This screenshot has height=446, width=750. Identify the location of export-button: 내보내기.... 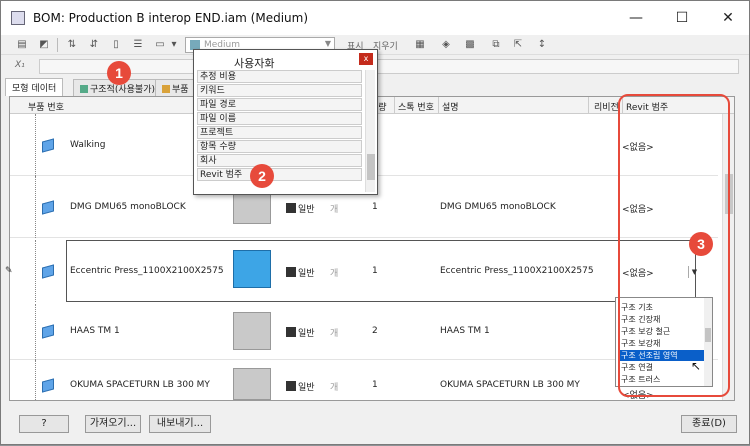
(180, 424).